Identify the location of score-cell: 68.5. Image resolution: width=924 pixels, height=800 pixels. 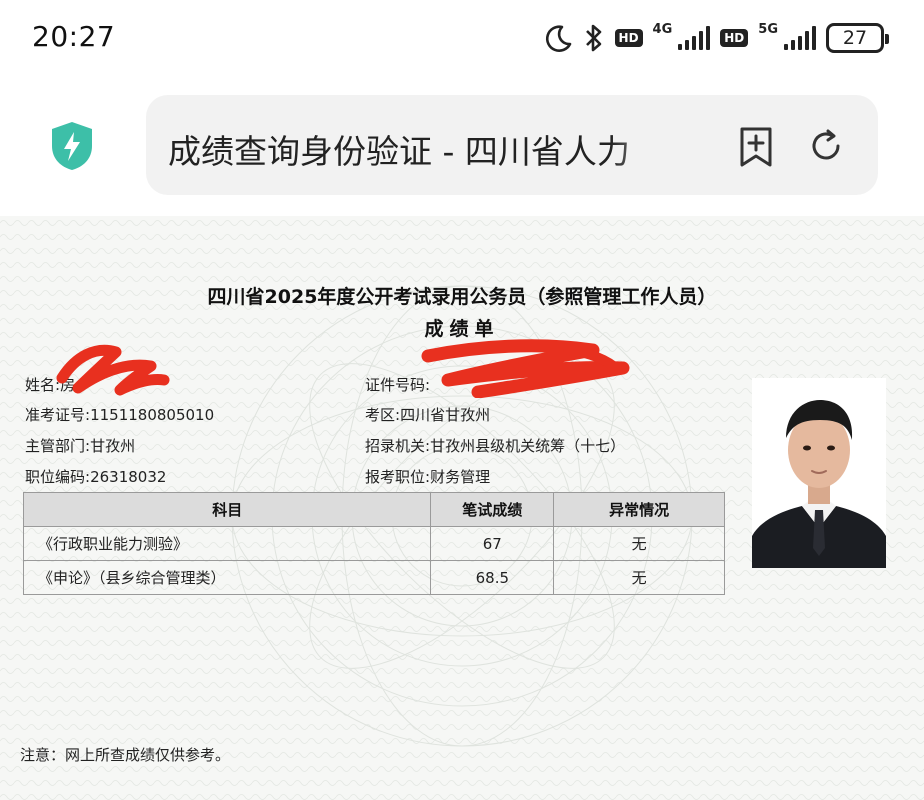
(492, 577).